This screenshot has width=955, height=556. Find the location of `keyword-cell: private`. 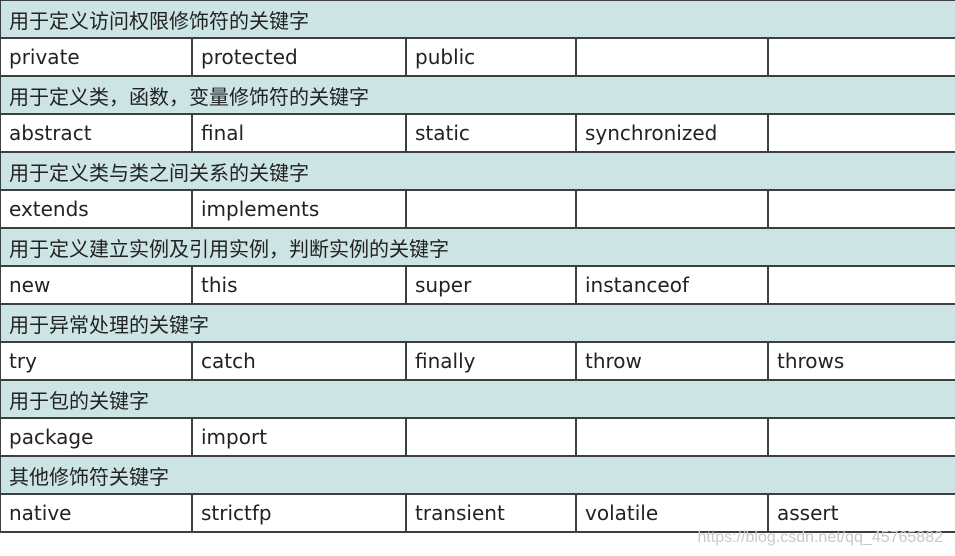

keyword-cell: private is located at coordinates (96, 57).